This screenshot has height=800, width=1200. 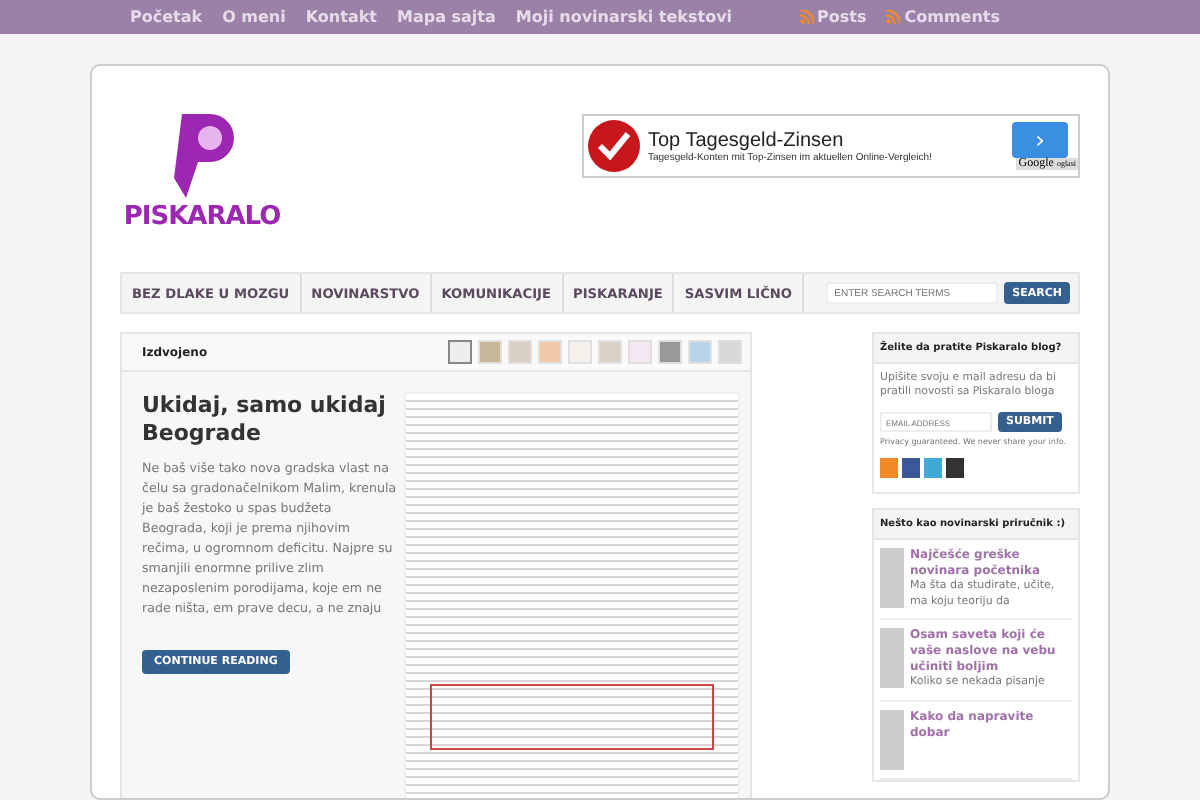 What do you see at coordinates (1040, 140) in the screenshot?
I see `ad-arrow-button: ›` at bounding box center [1040, 140].